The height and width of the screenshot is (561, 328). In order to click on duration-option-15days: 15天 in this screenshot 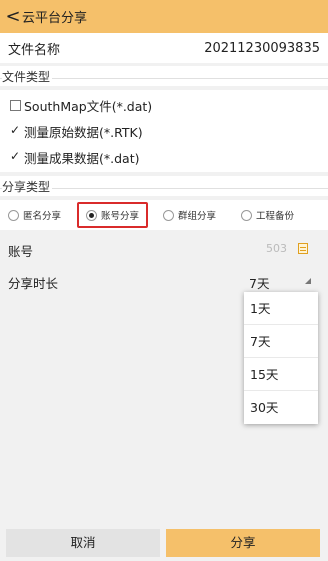, I will do `click(281, 374)`.